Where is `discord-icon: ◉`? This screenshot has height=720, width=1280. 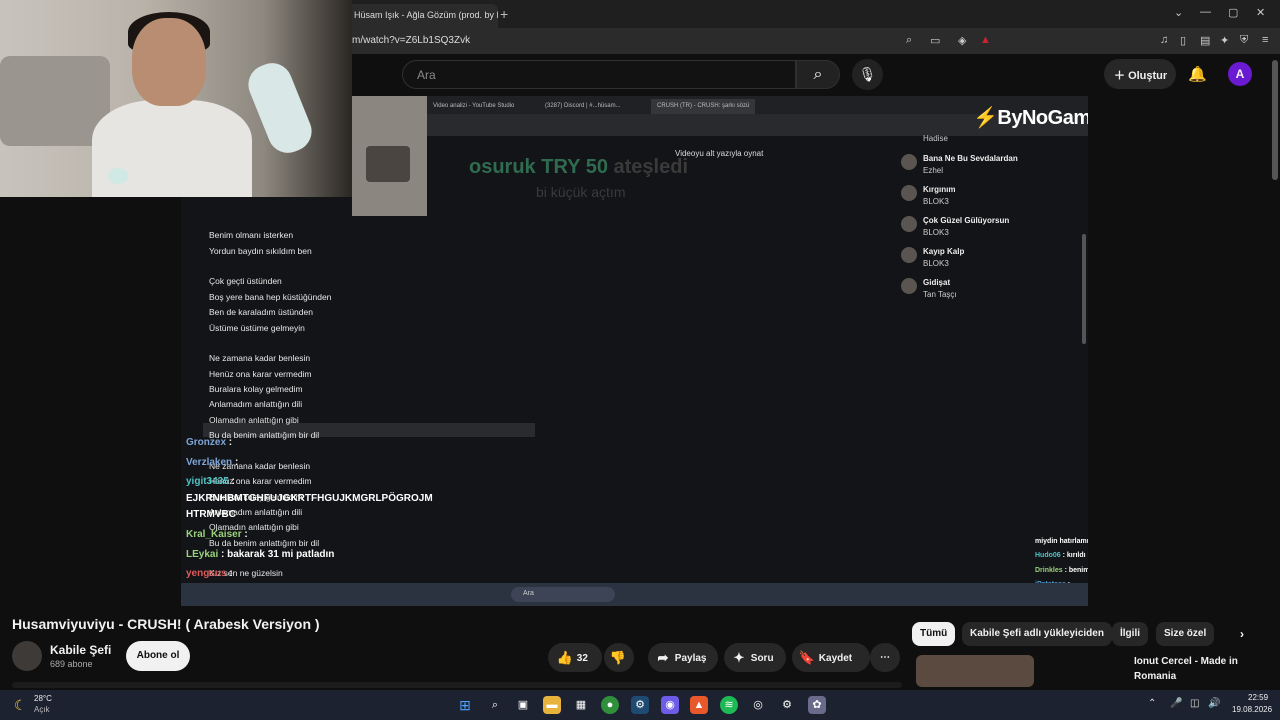
discord-icon: ◉ is located at coordinates (670, 705).